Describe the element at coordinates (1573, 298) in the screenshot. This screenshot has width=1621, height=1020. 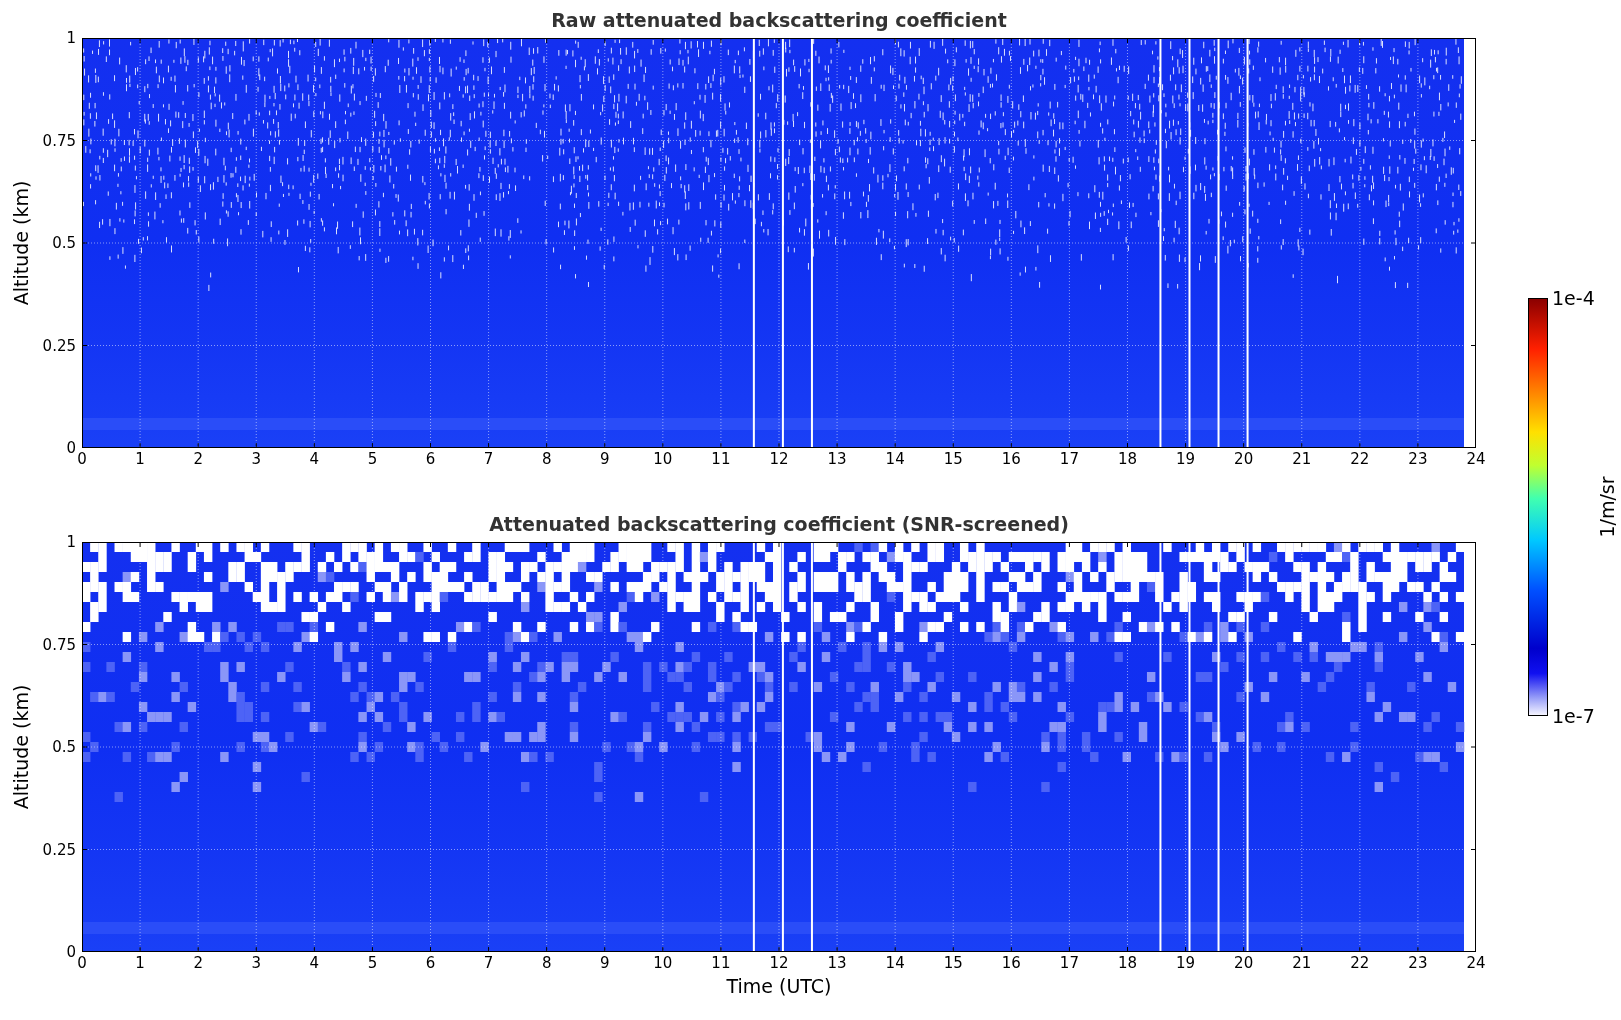
I see `tick-label: 1e-4` at that location.